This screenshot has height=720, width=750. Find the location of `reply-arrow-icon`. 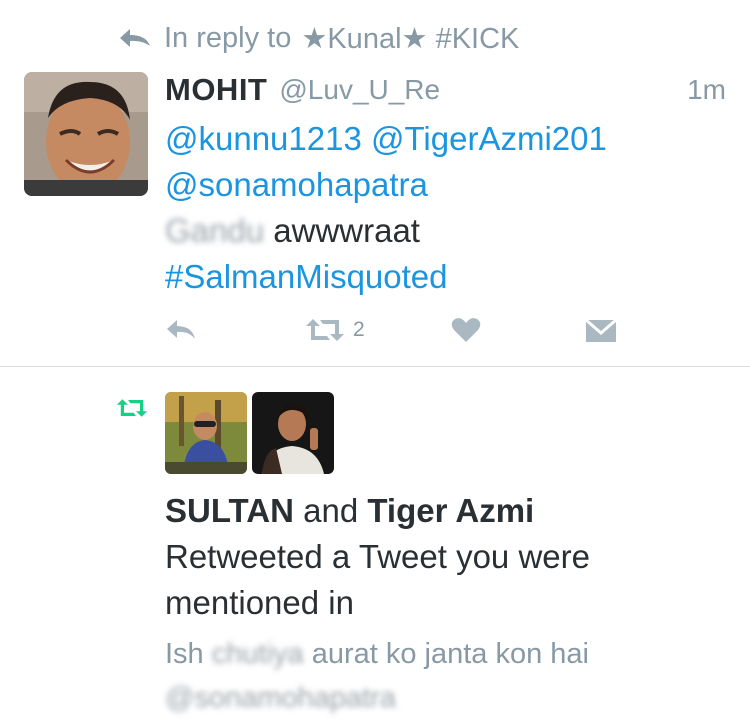

reply-arrow-icon is located at coordinates (135, 38).